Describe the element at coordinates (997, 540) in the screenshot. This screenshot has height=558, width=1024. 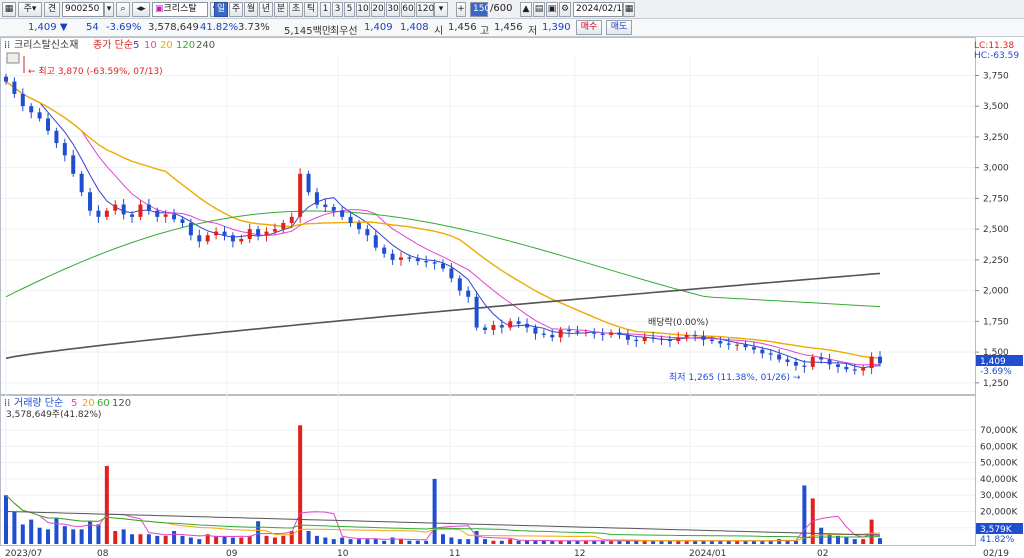
I see `volume-current-pct: 41.82%` at that location.